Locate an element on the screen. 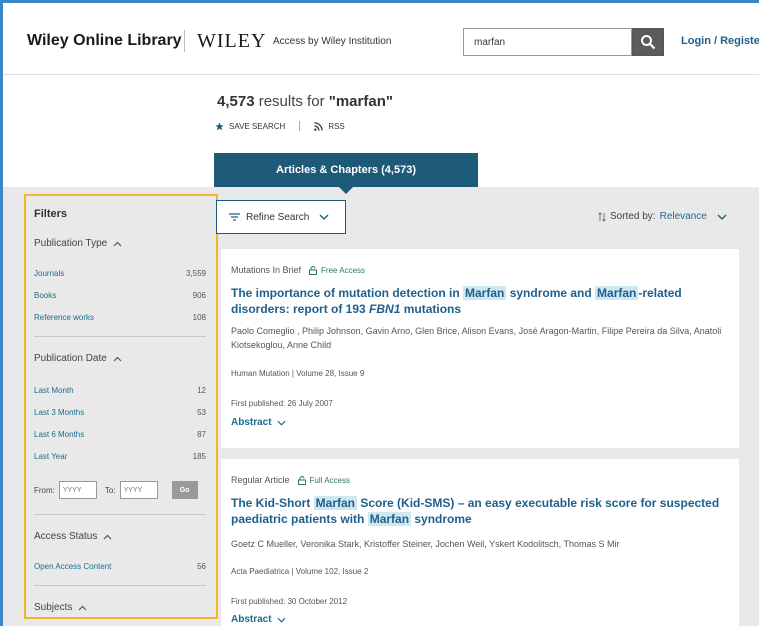  results-query: "marfan" is located at coordinates (360, 101).